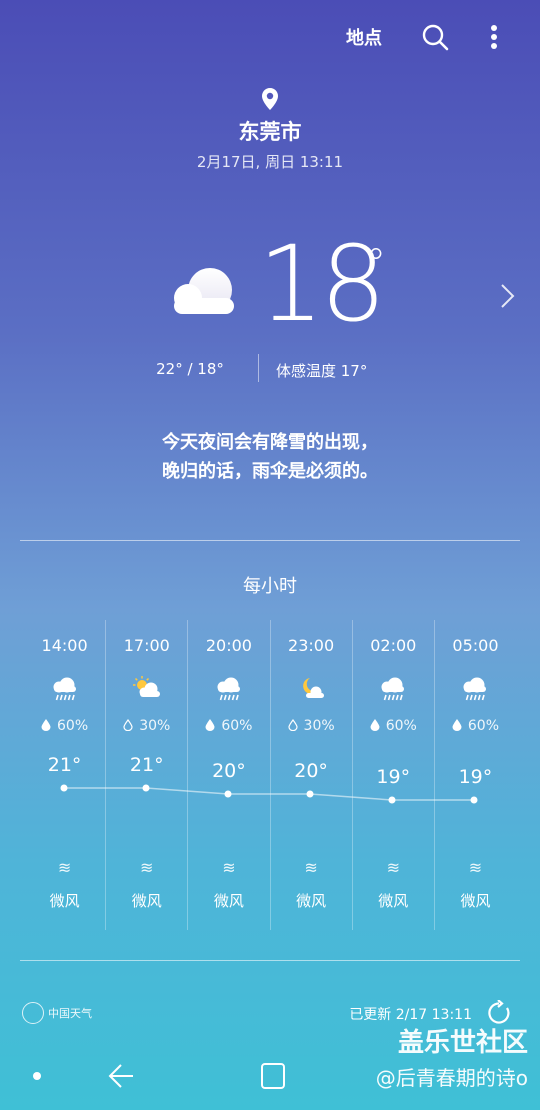 This screenshot has width=540, height=1110. I want to click on current-temperature: 18, so click(322, 284).